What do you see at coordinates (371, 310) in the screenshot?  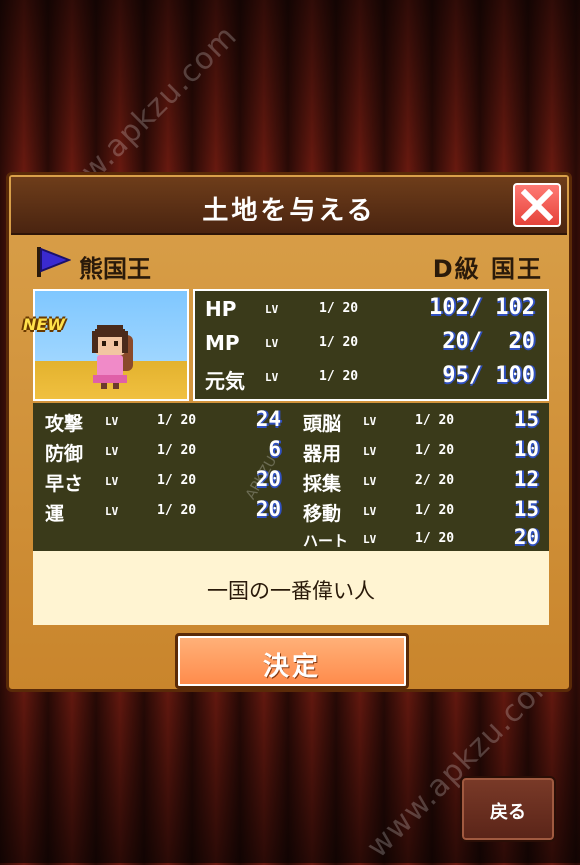 I see `stat-row-hp: HP LV 1/ 20 102/ 102` at bounding box center [371, 310].